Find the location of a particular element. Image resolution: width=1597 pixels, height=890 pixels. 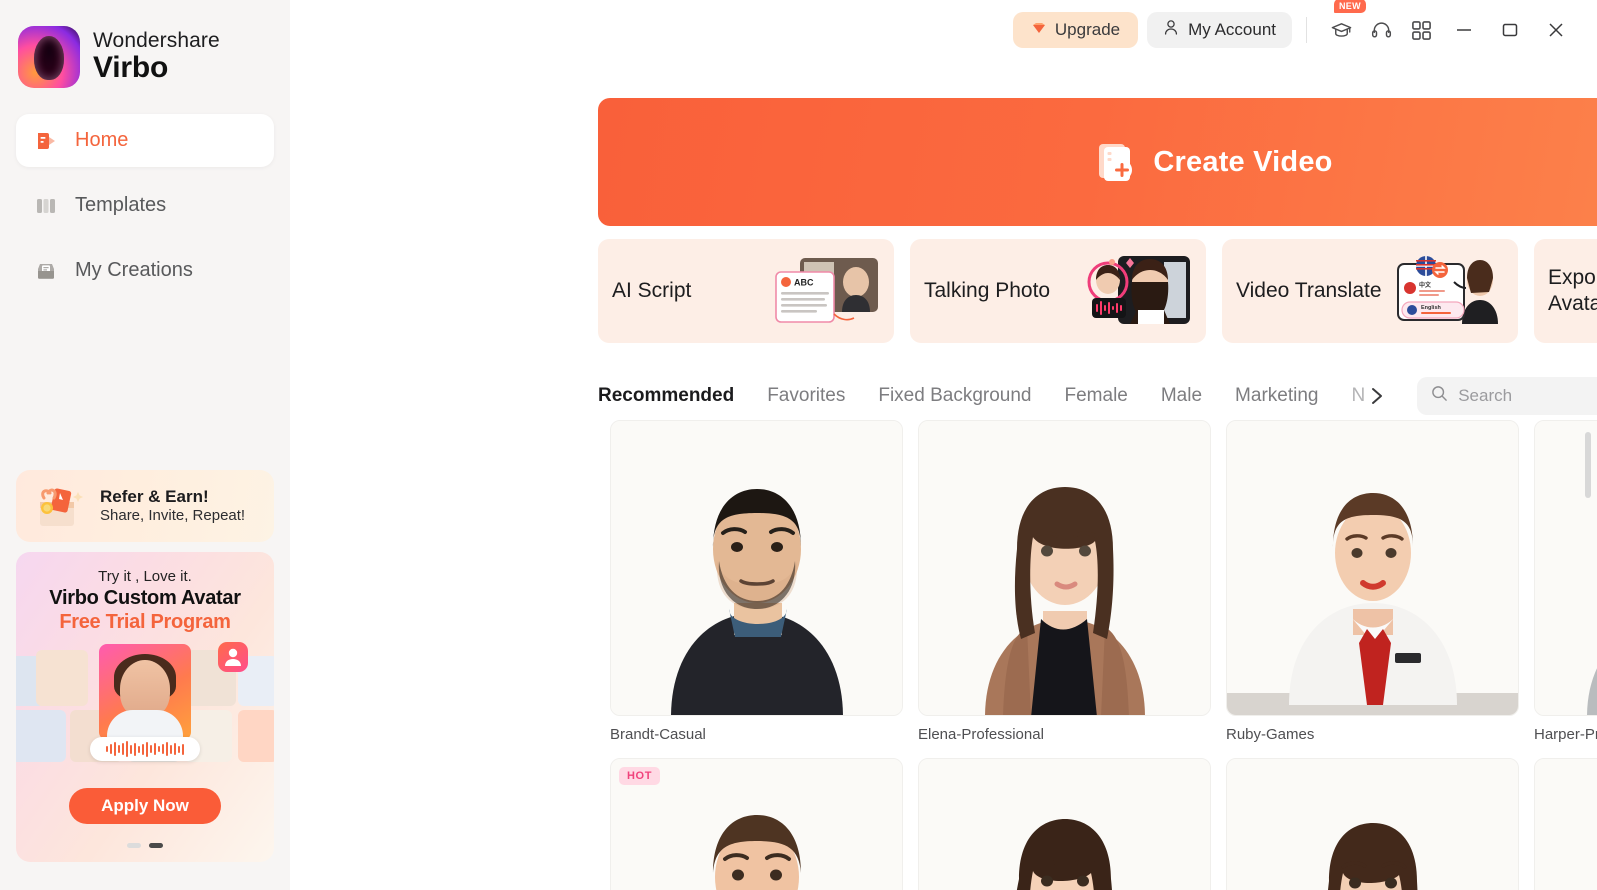

user-icon is located at coordinates (1171, 30).